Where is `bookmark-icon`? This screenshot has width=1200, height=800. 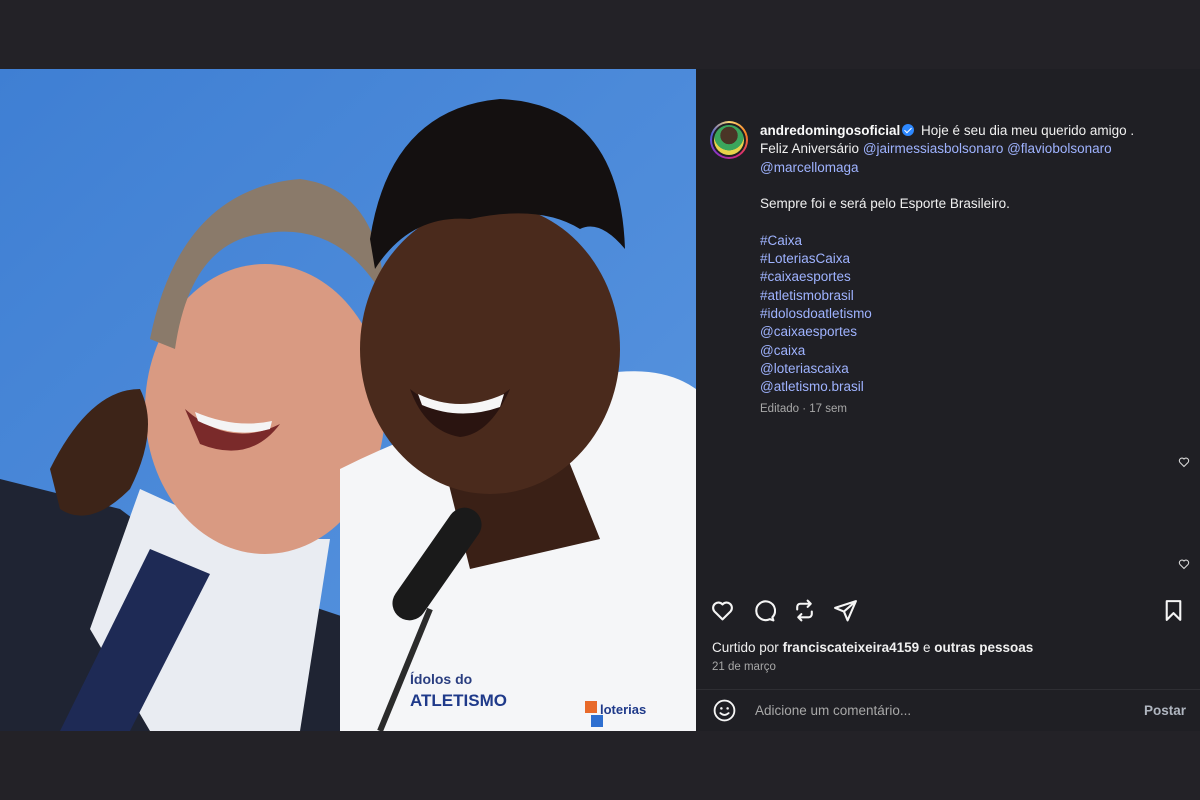
bookmark-icon is located at coordinates (1173, 610).